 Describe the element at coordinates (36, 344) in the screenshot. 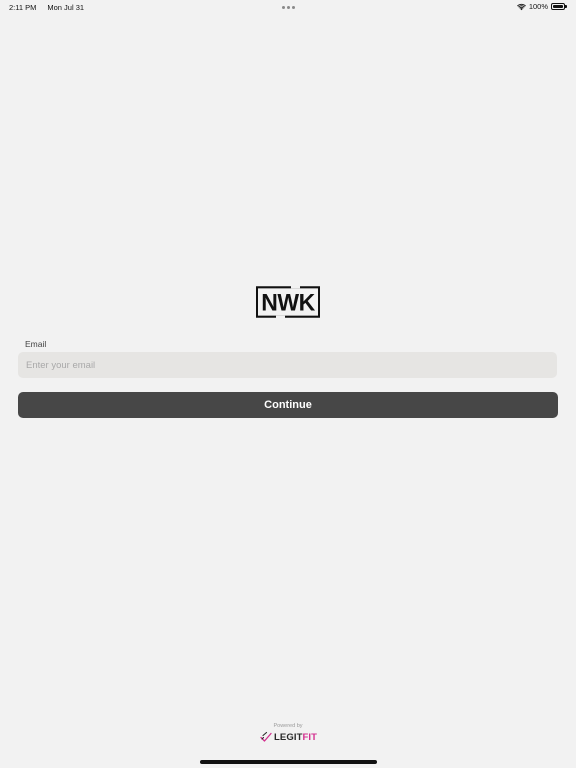

I see `email-label: Email` at that location.